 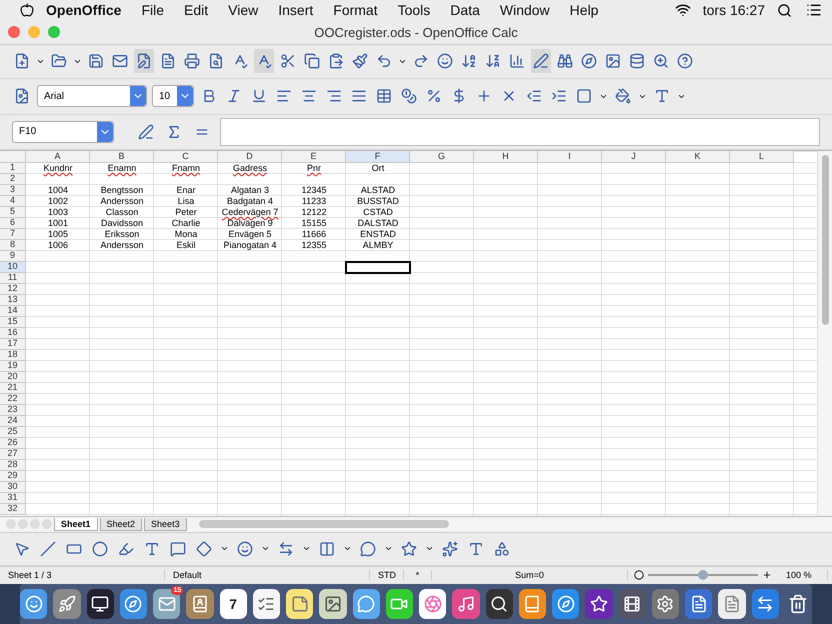 What do you see at coordinates (314, 234) in the screenshot?
I see `cell-text: 11666` at bounding box center [314, 234].